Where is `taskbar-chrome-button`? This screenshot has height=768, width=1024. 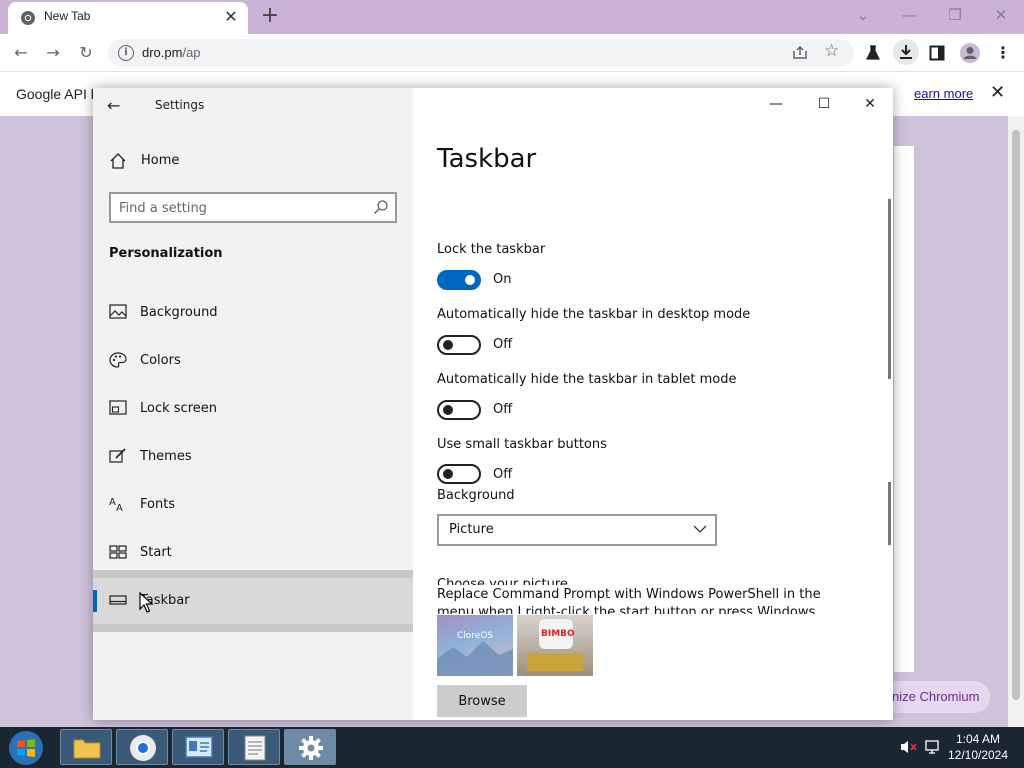
taskbar-chrome-button is located at coordinates (142, 747).